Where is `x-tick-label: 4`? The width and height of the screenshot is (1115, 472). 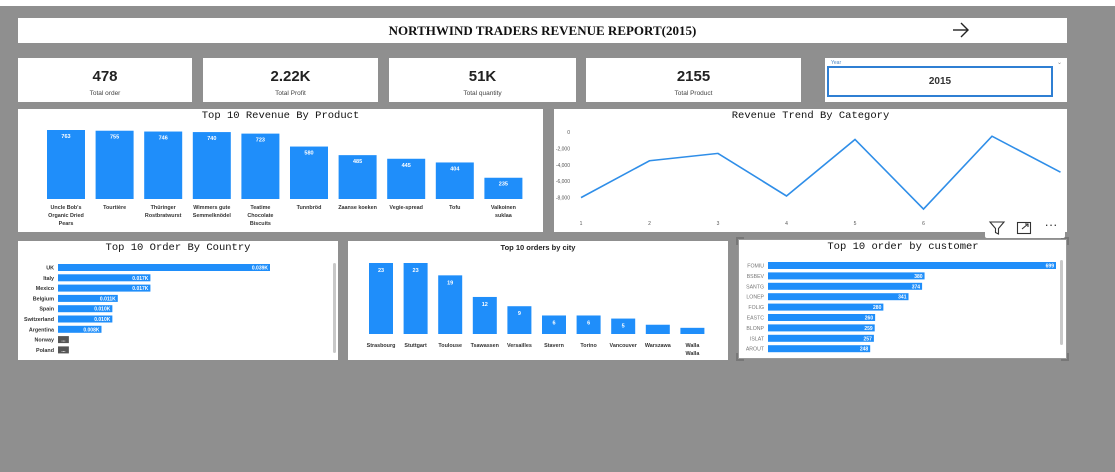
x-tick-label: 4 is located at coordinates (786, 224).